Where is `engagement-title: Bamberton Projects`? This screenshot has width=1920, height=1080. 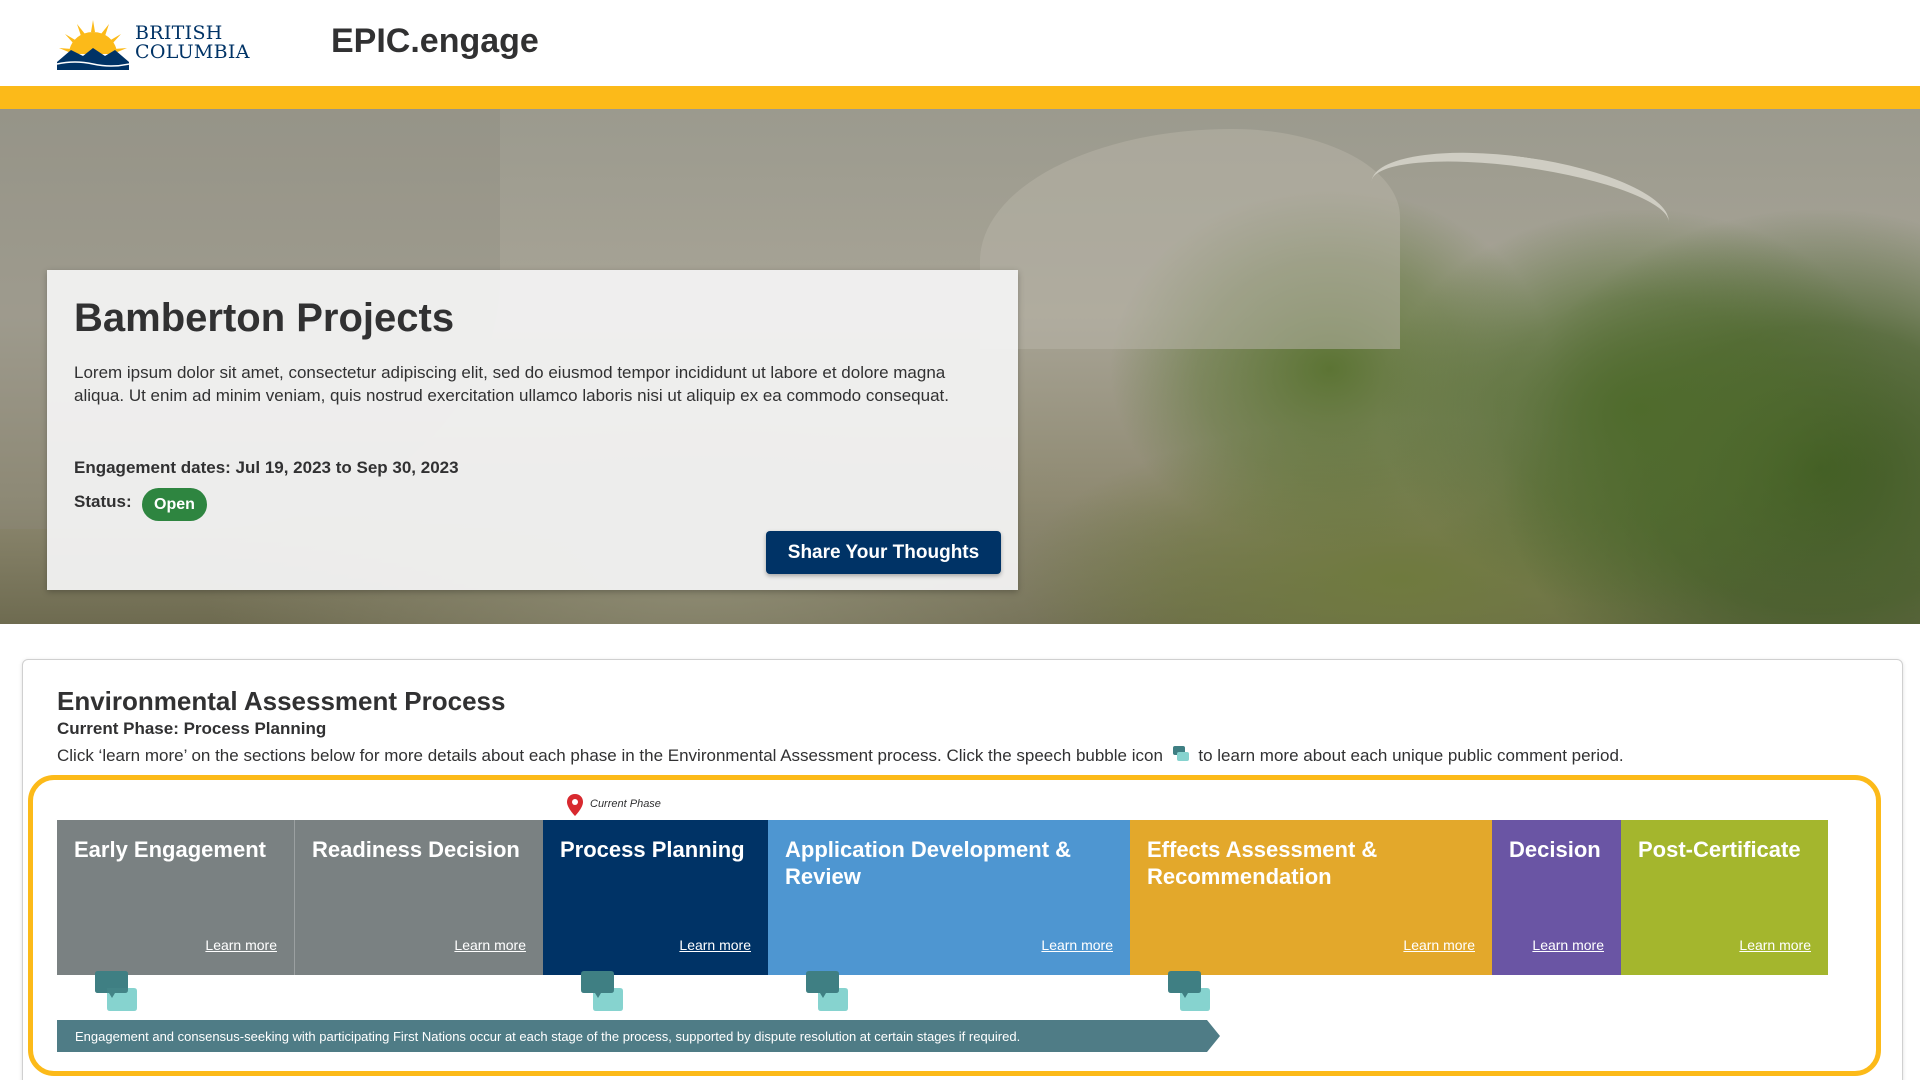
engagement-title: Bamberton Projects is located at coordinates (264, 318).